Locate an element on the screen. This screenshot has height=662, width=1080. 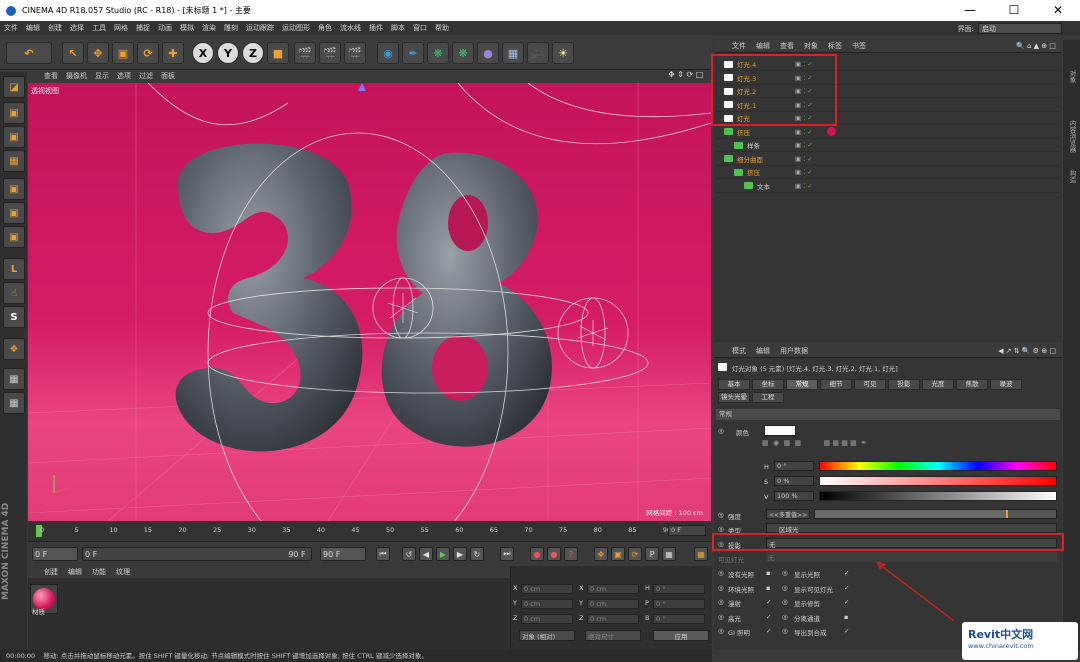
recent-tool-button: ✚ is located at coordinates (173, 53).